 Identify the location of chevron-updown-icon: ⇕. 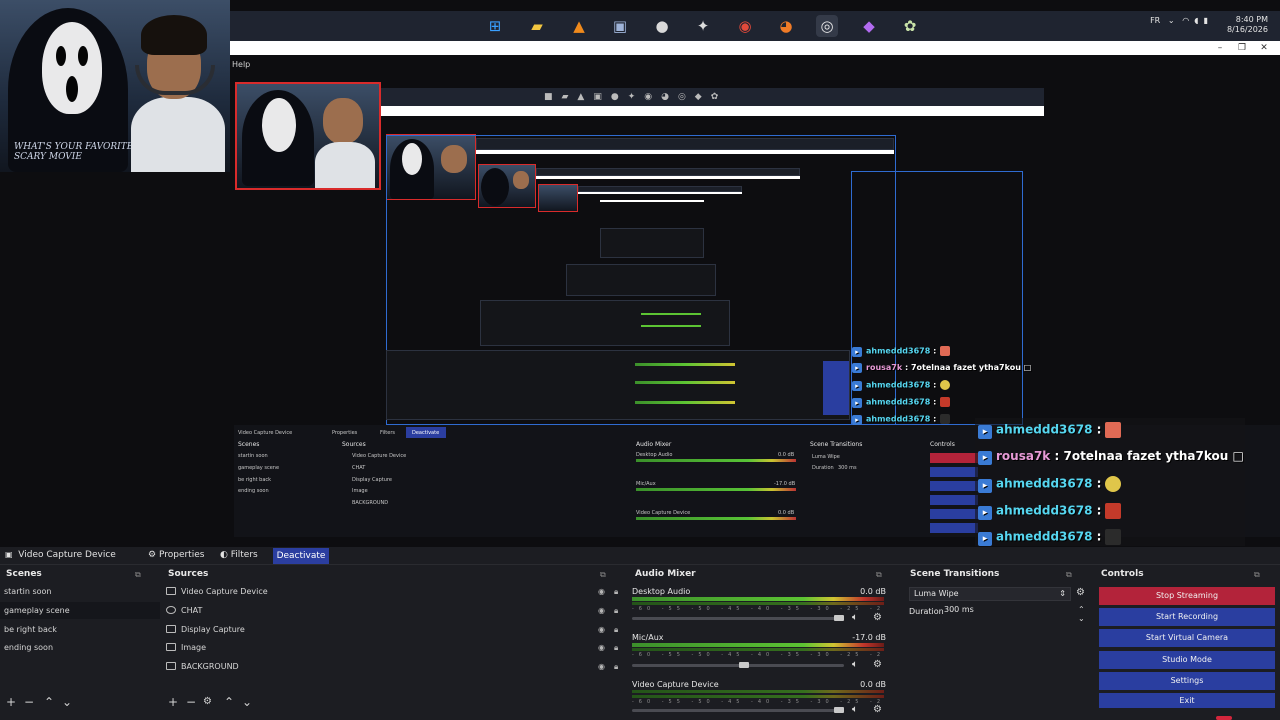
(1062, 593).